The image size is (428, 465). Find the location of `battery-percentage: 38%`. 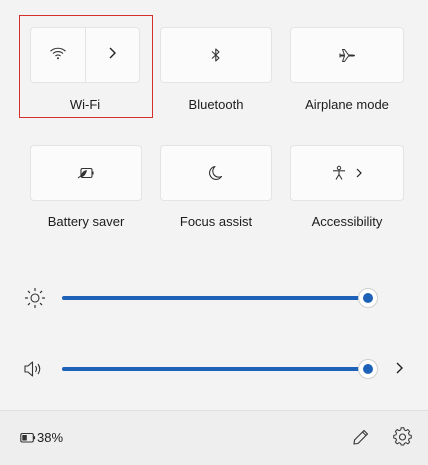

battery-percentage: 38% is located at coordinates (50, 437).